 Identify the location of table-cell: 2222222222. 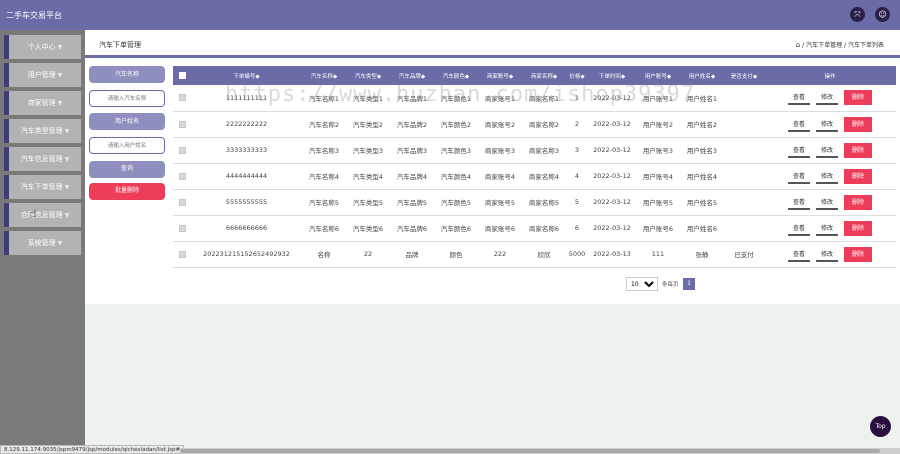
(246, 124).